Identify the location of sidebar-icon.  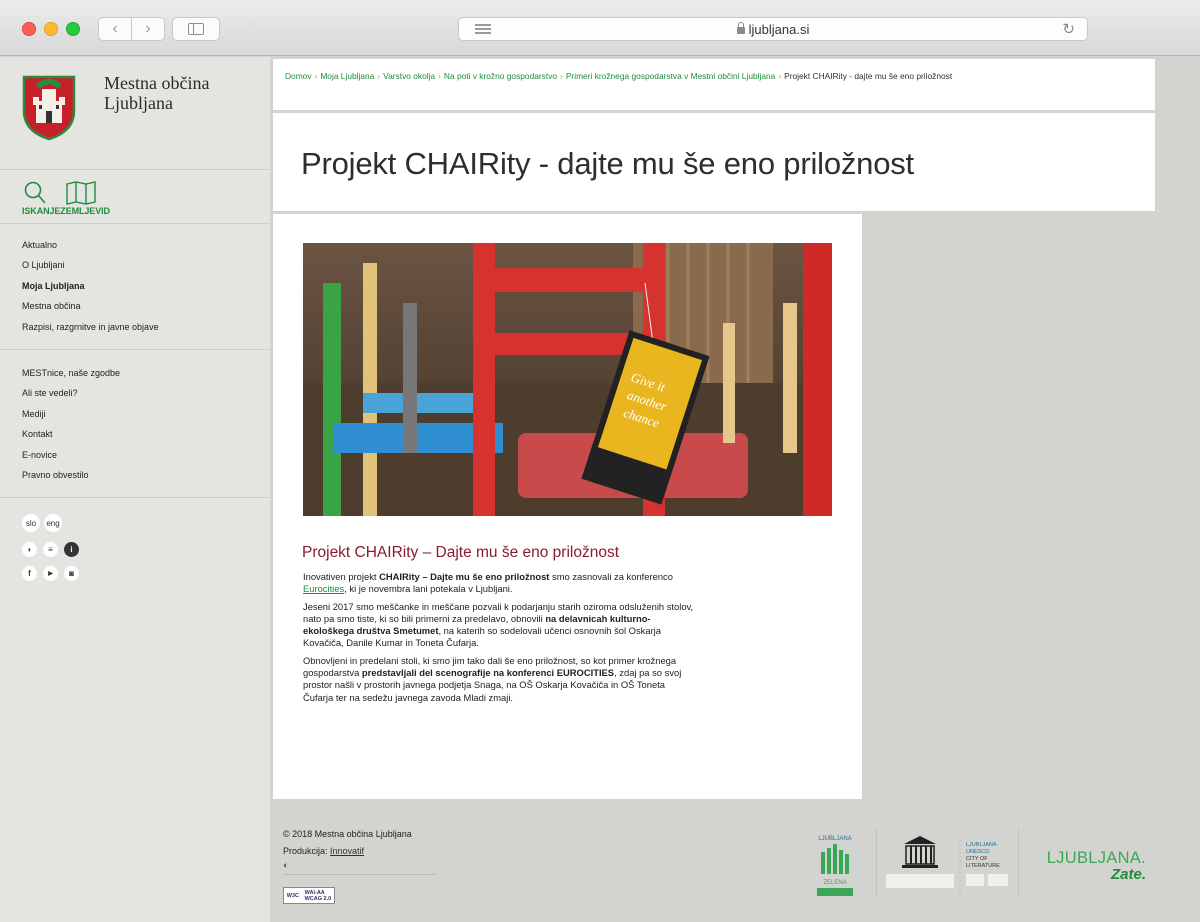
(196, 29).